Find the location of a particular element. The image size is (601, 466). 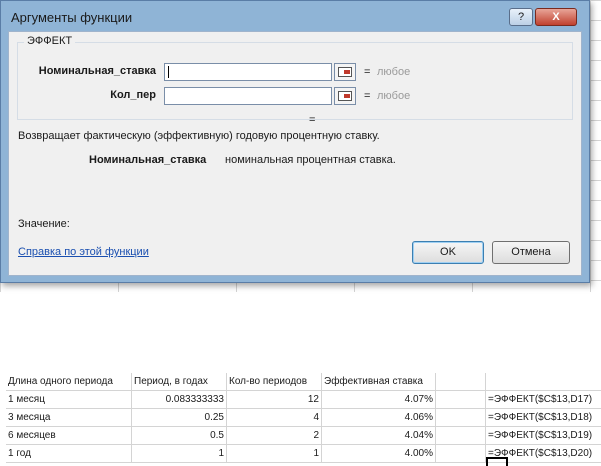

header-cell: Период, в годах is located at coordinates (179, 382).